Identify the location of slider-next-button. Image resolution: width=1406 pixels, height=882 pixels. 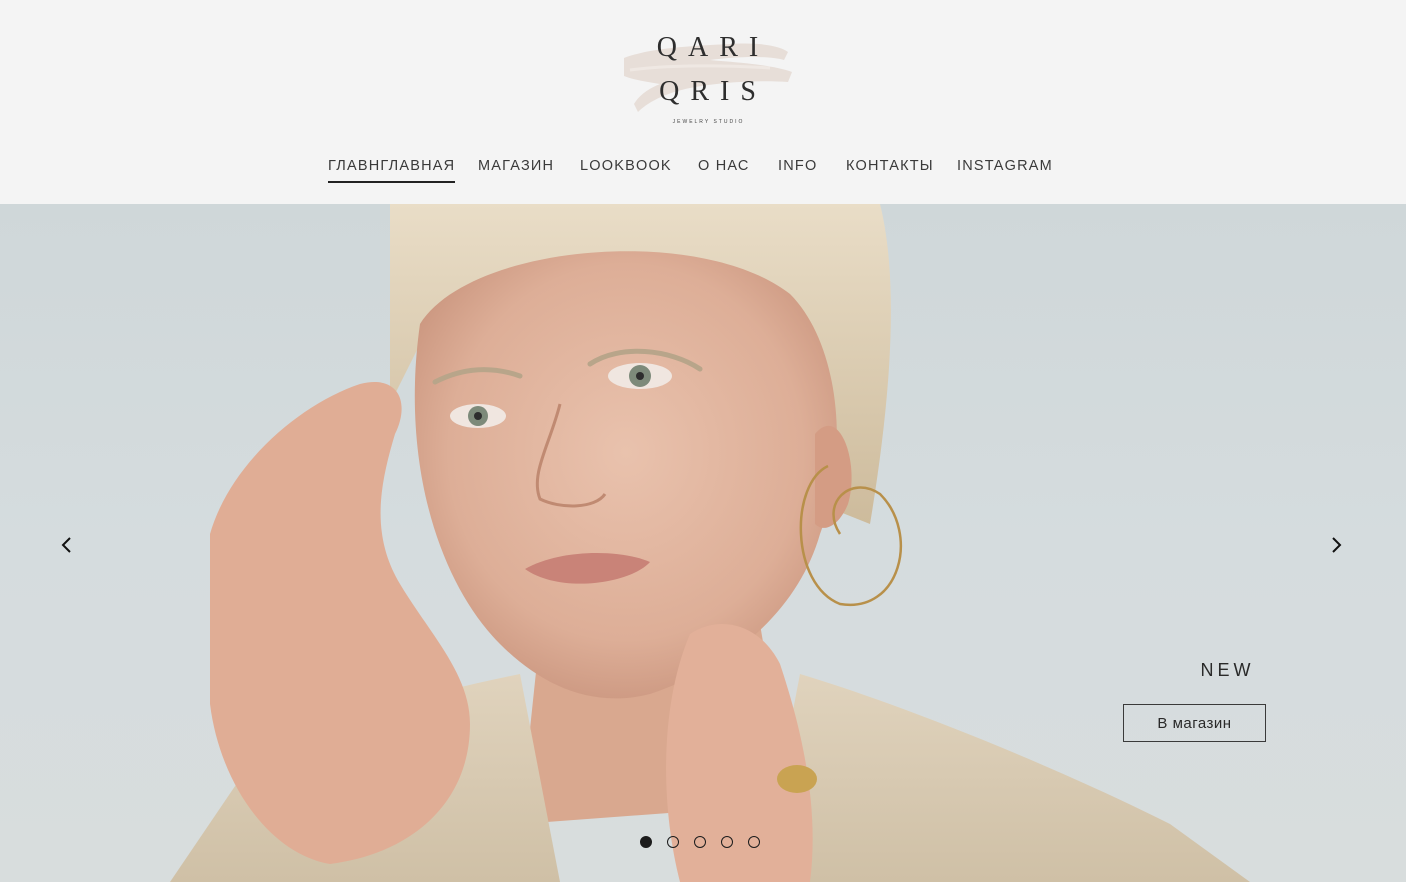
(1336, 545).